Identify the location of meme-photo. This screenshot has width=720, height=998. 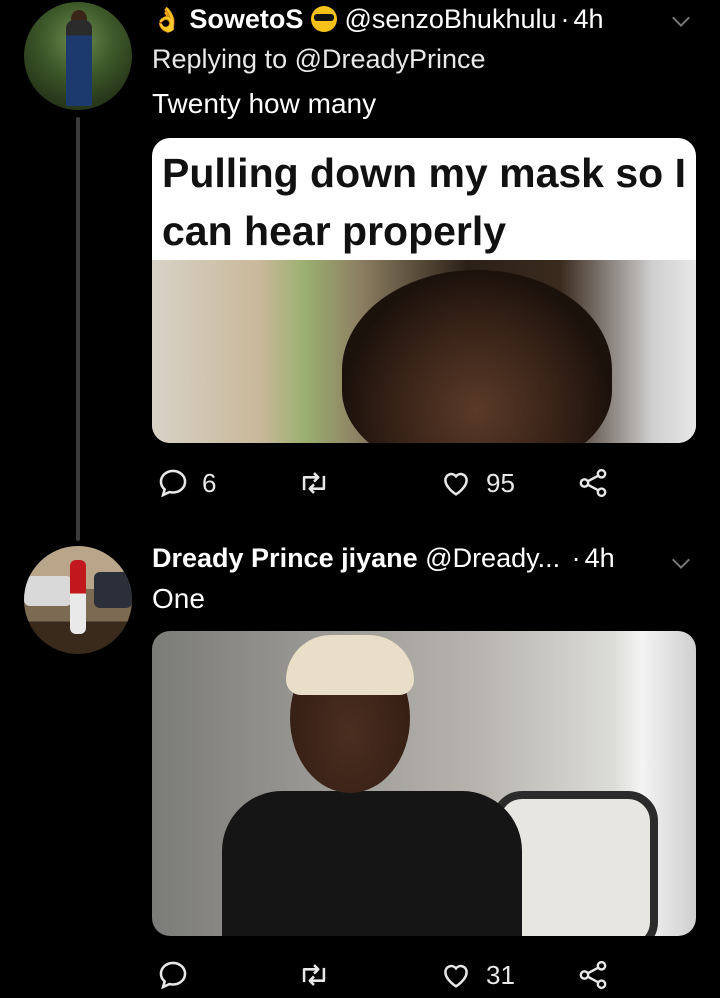
(424, 351).